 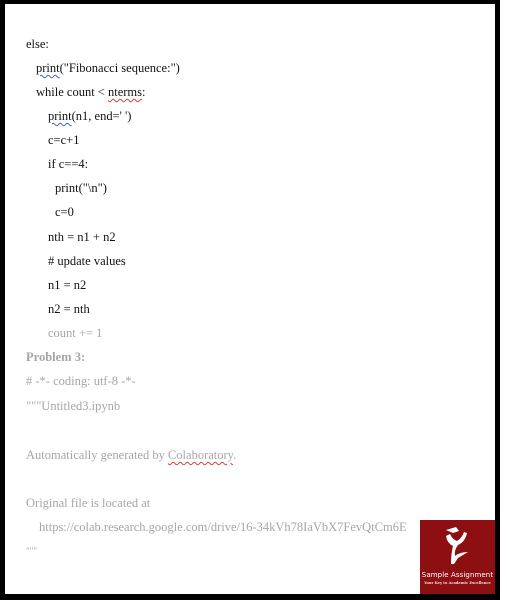 What do you see at coordinates (75, 333) in the screenshot?
I see `code-line: count += 1` at bounding box center [75, 333].